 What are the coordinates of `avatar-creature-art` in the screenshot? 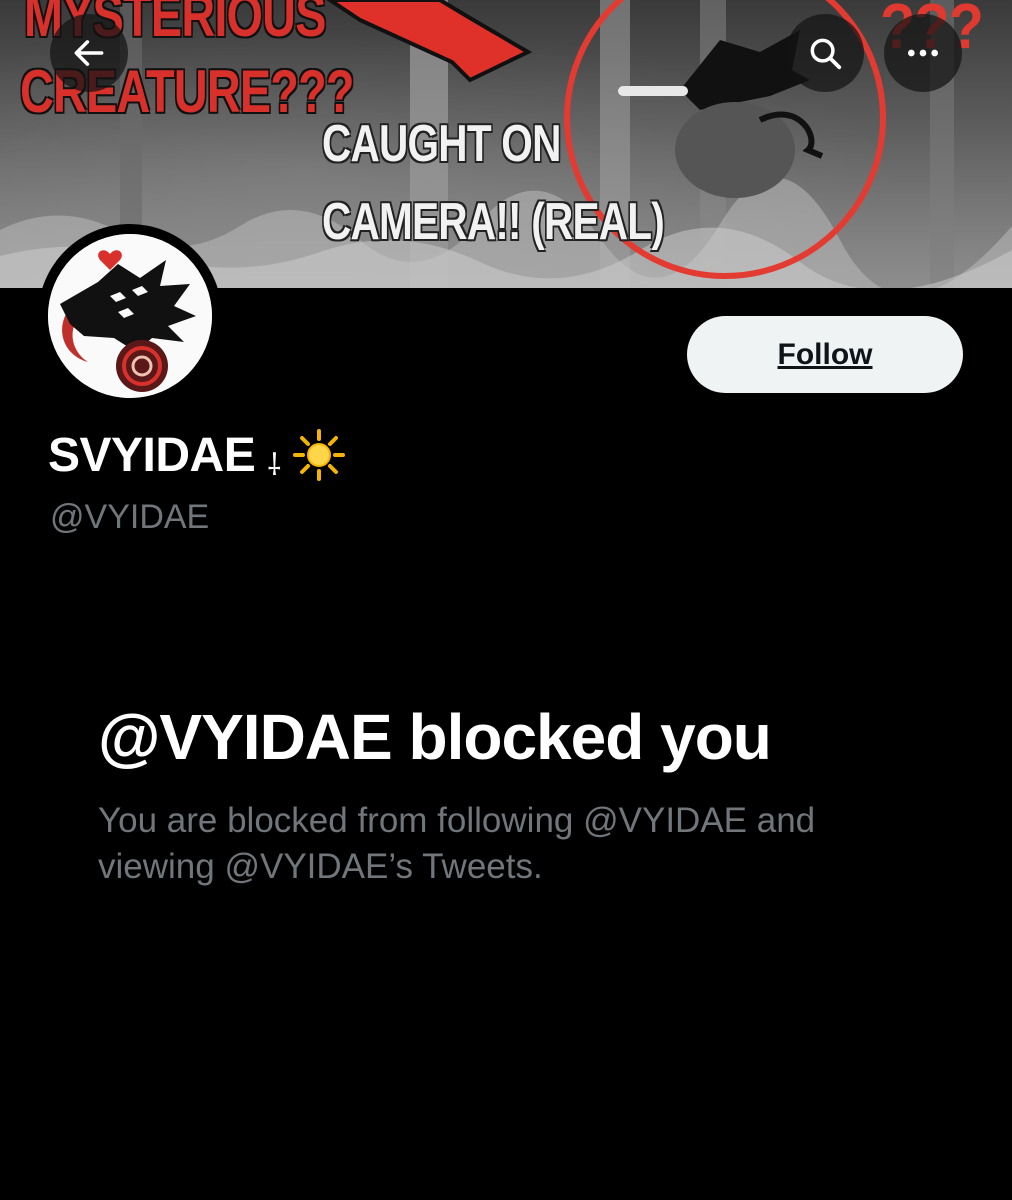 It's located at (130, 316).